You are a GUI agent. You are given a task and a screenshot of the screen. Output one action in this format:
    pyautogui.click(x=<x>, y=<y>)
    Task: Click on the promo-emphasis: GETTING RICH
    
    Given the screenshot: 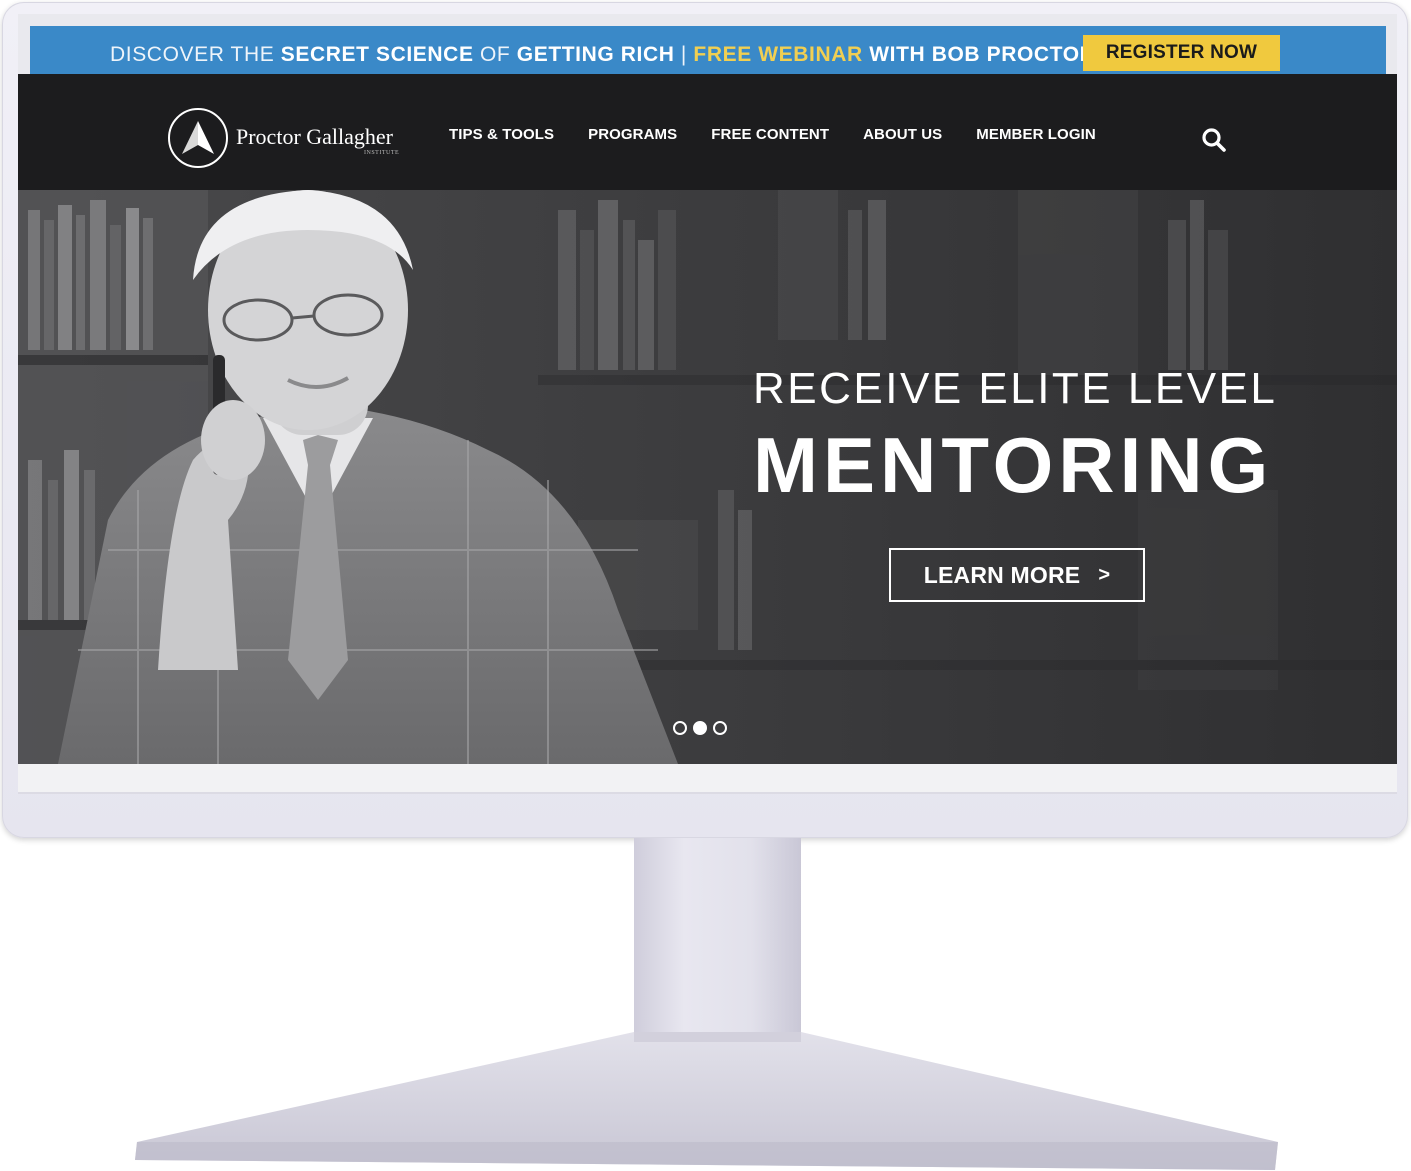 What is the action you would take?
    pyautogui.click(x=595, y=54)
    